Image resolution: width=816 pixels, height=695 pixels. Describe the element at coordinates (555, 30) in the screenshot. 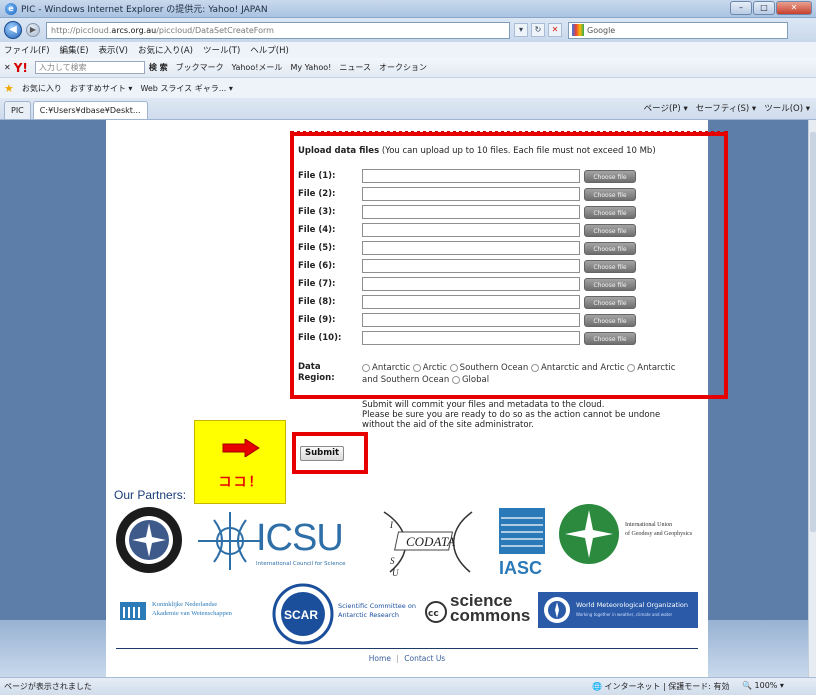

I see `stop-icon: ✕` at that location.